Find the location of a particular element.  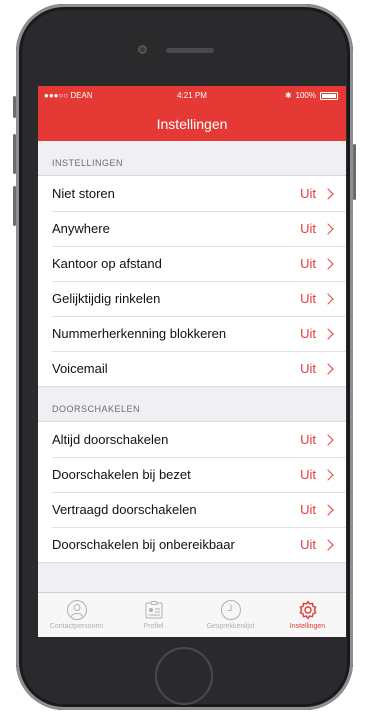

row-doorschakelen-bij-onbereikbaar: Doorschakelen bij onbereikbaar Uit is located at coordinates (192, 544).